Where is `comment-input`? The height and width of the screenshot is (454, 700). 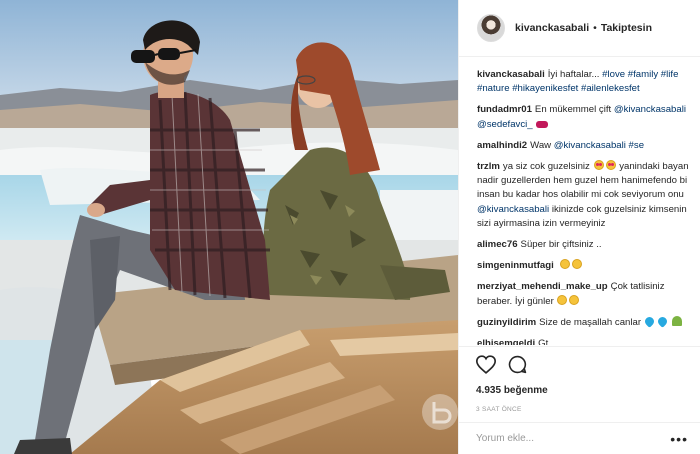 comment-input is located at coordinates (573, 438).